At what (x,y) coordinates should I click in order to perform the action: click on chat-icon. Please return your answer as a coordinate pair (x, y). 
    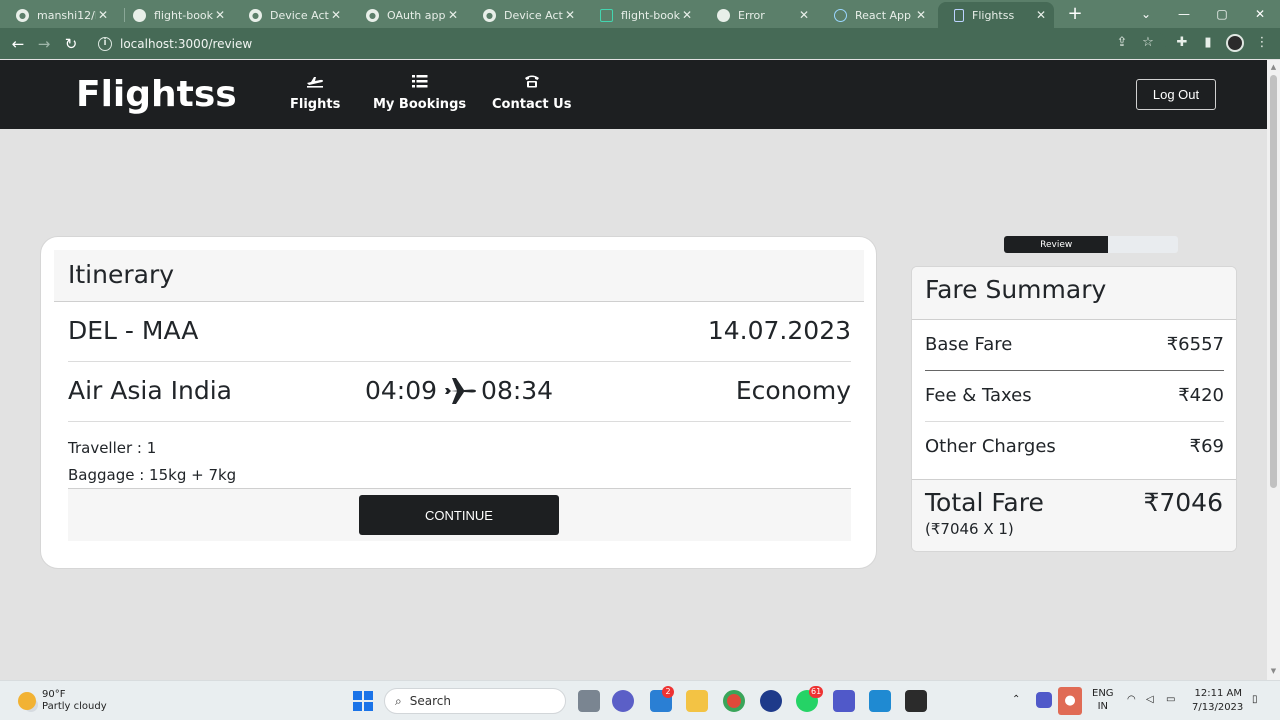
    Looking at the image, I should click on (623, 701).